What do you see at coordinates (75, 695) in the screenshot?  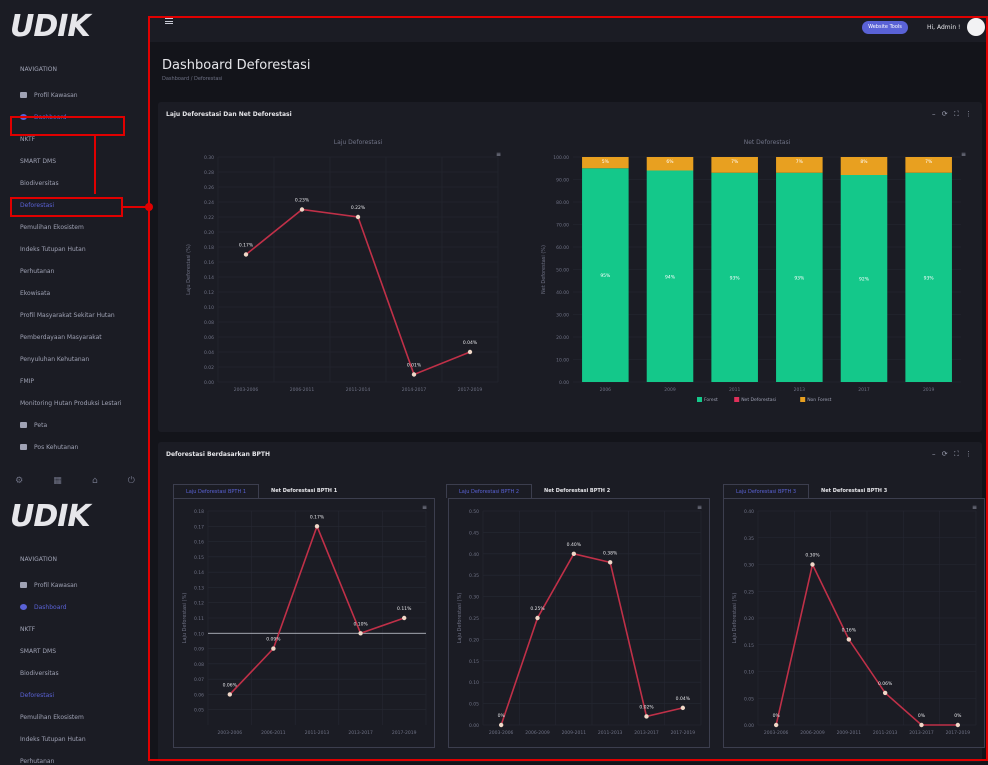 I see `sidebar-item-deforestasi: Deforestasi` at bounding box center [75, 695].